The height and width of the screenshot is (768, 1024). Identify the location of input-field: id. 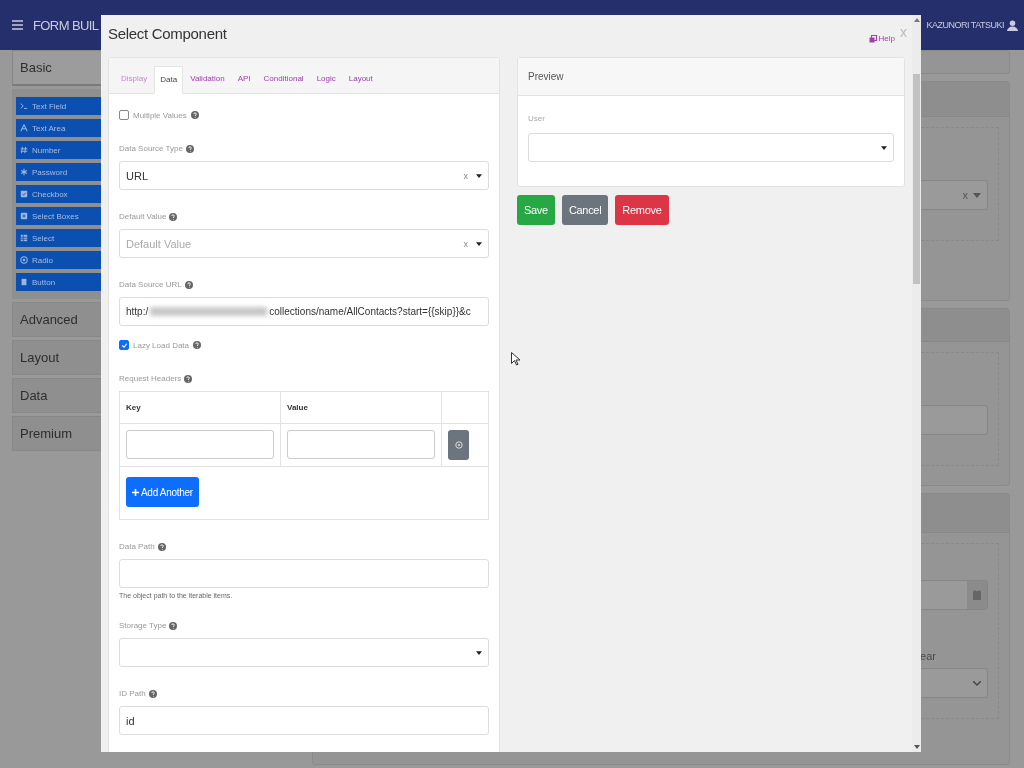
(304, 720).